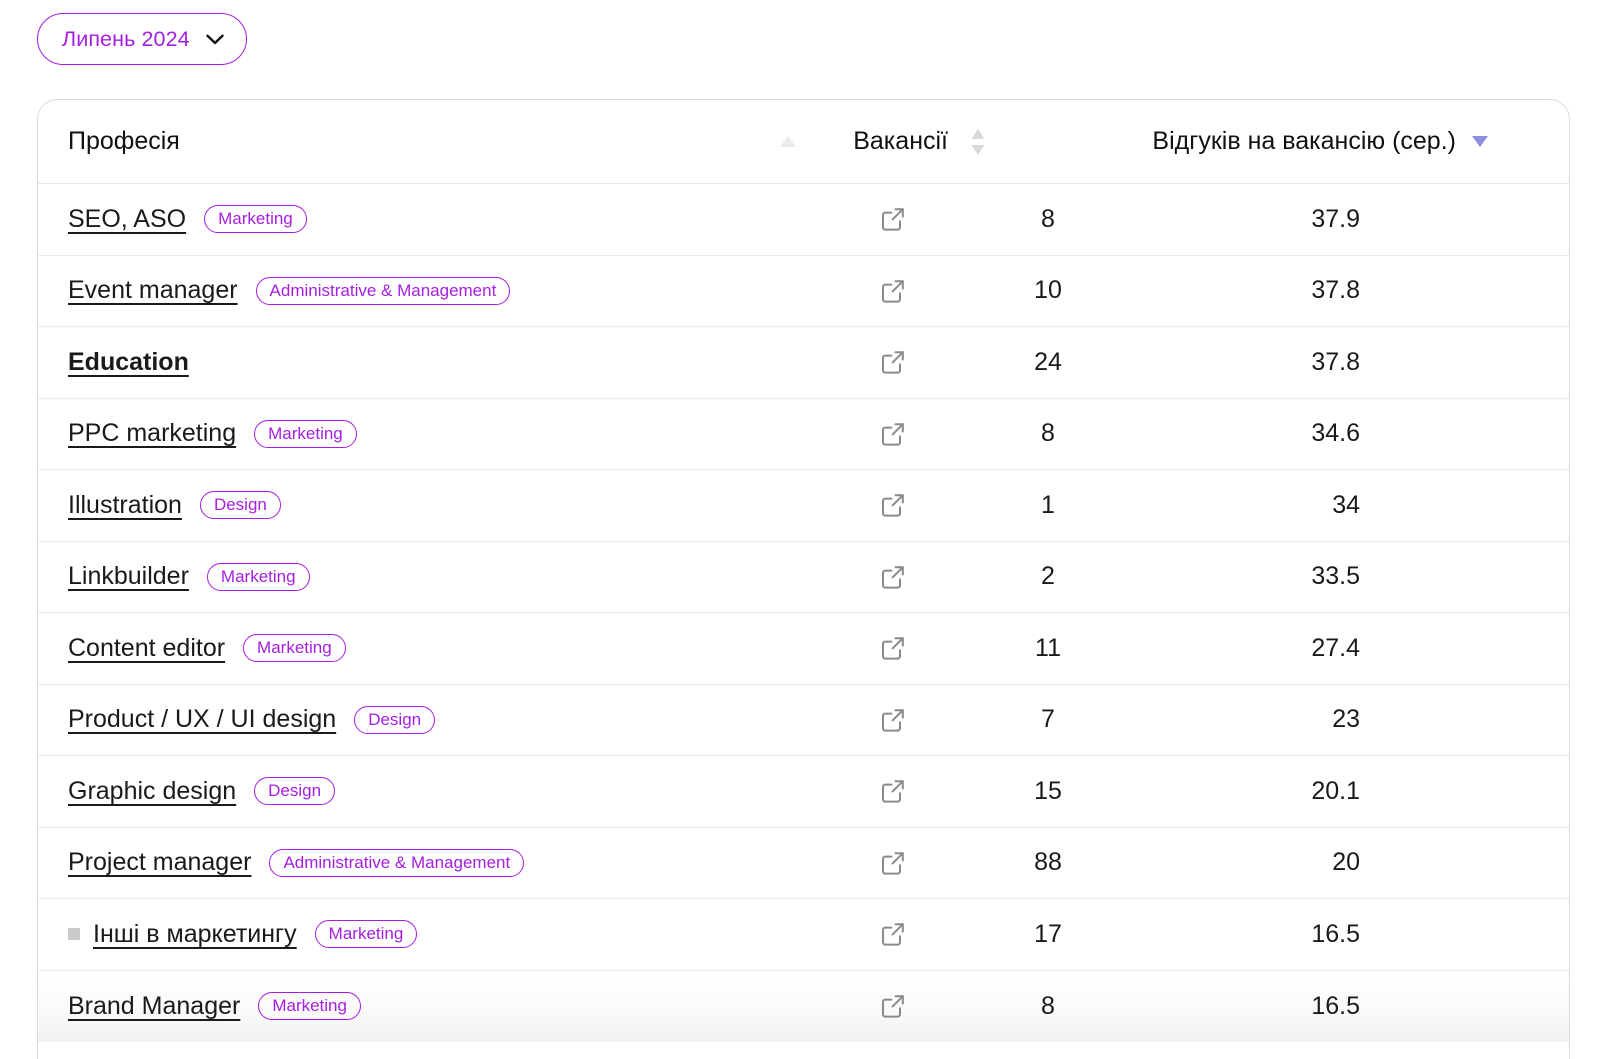  I want to click on profession-cell: SEO, ASO Marketing, so click(438, 219).